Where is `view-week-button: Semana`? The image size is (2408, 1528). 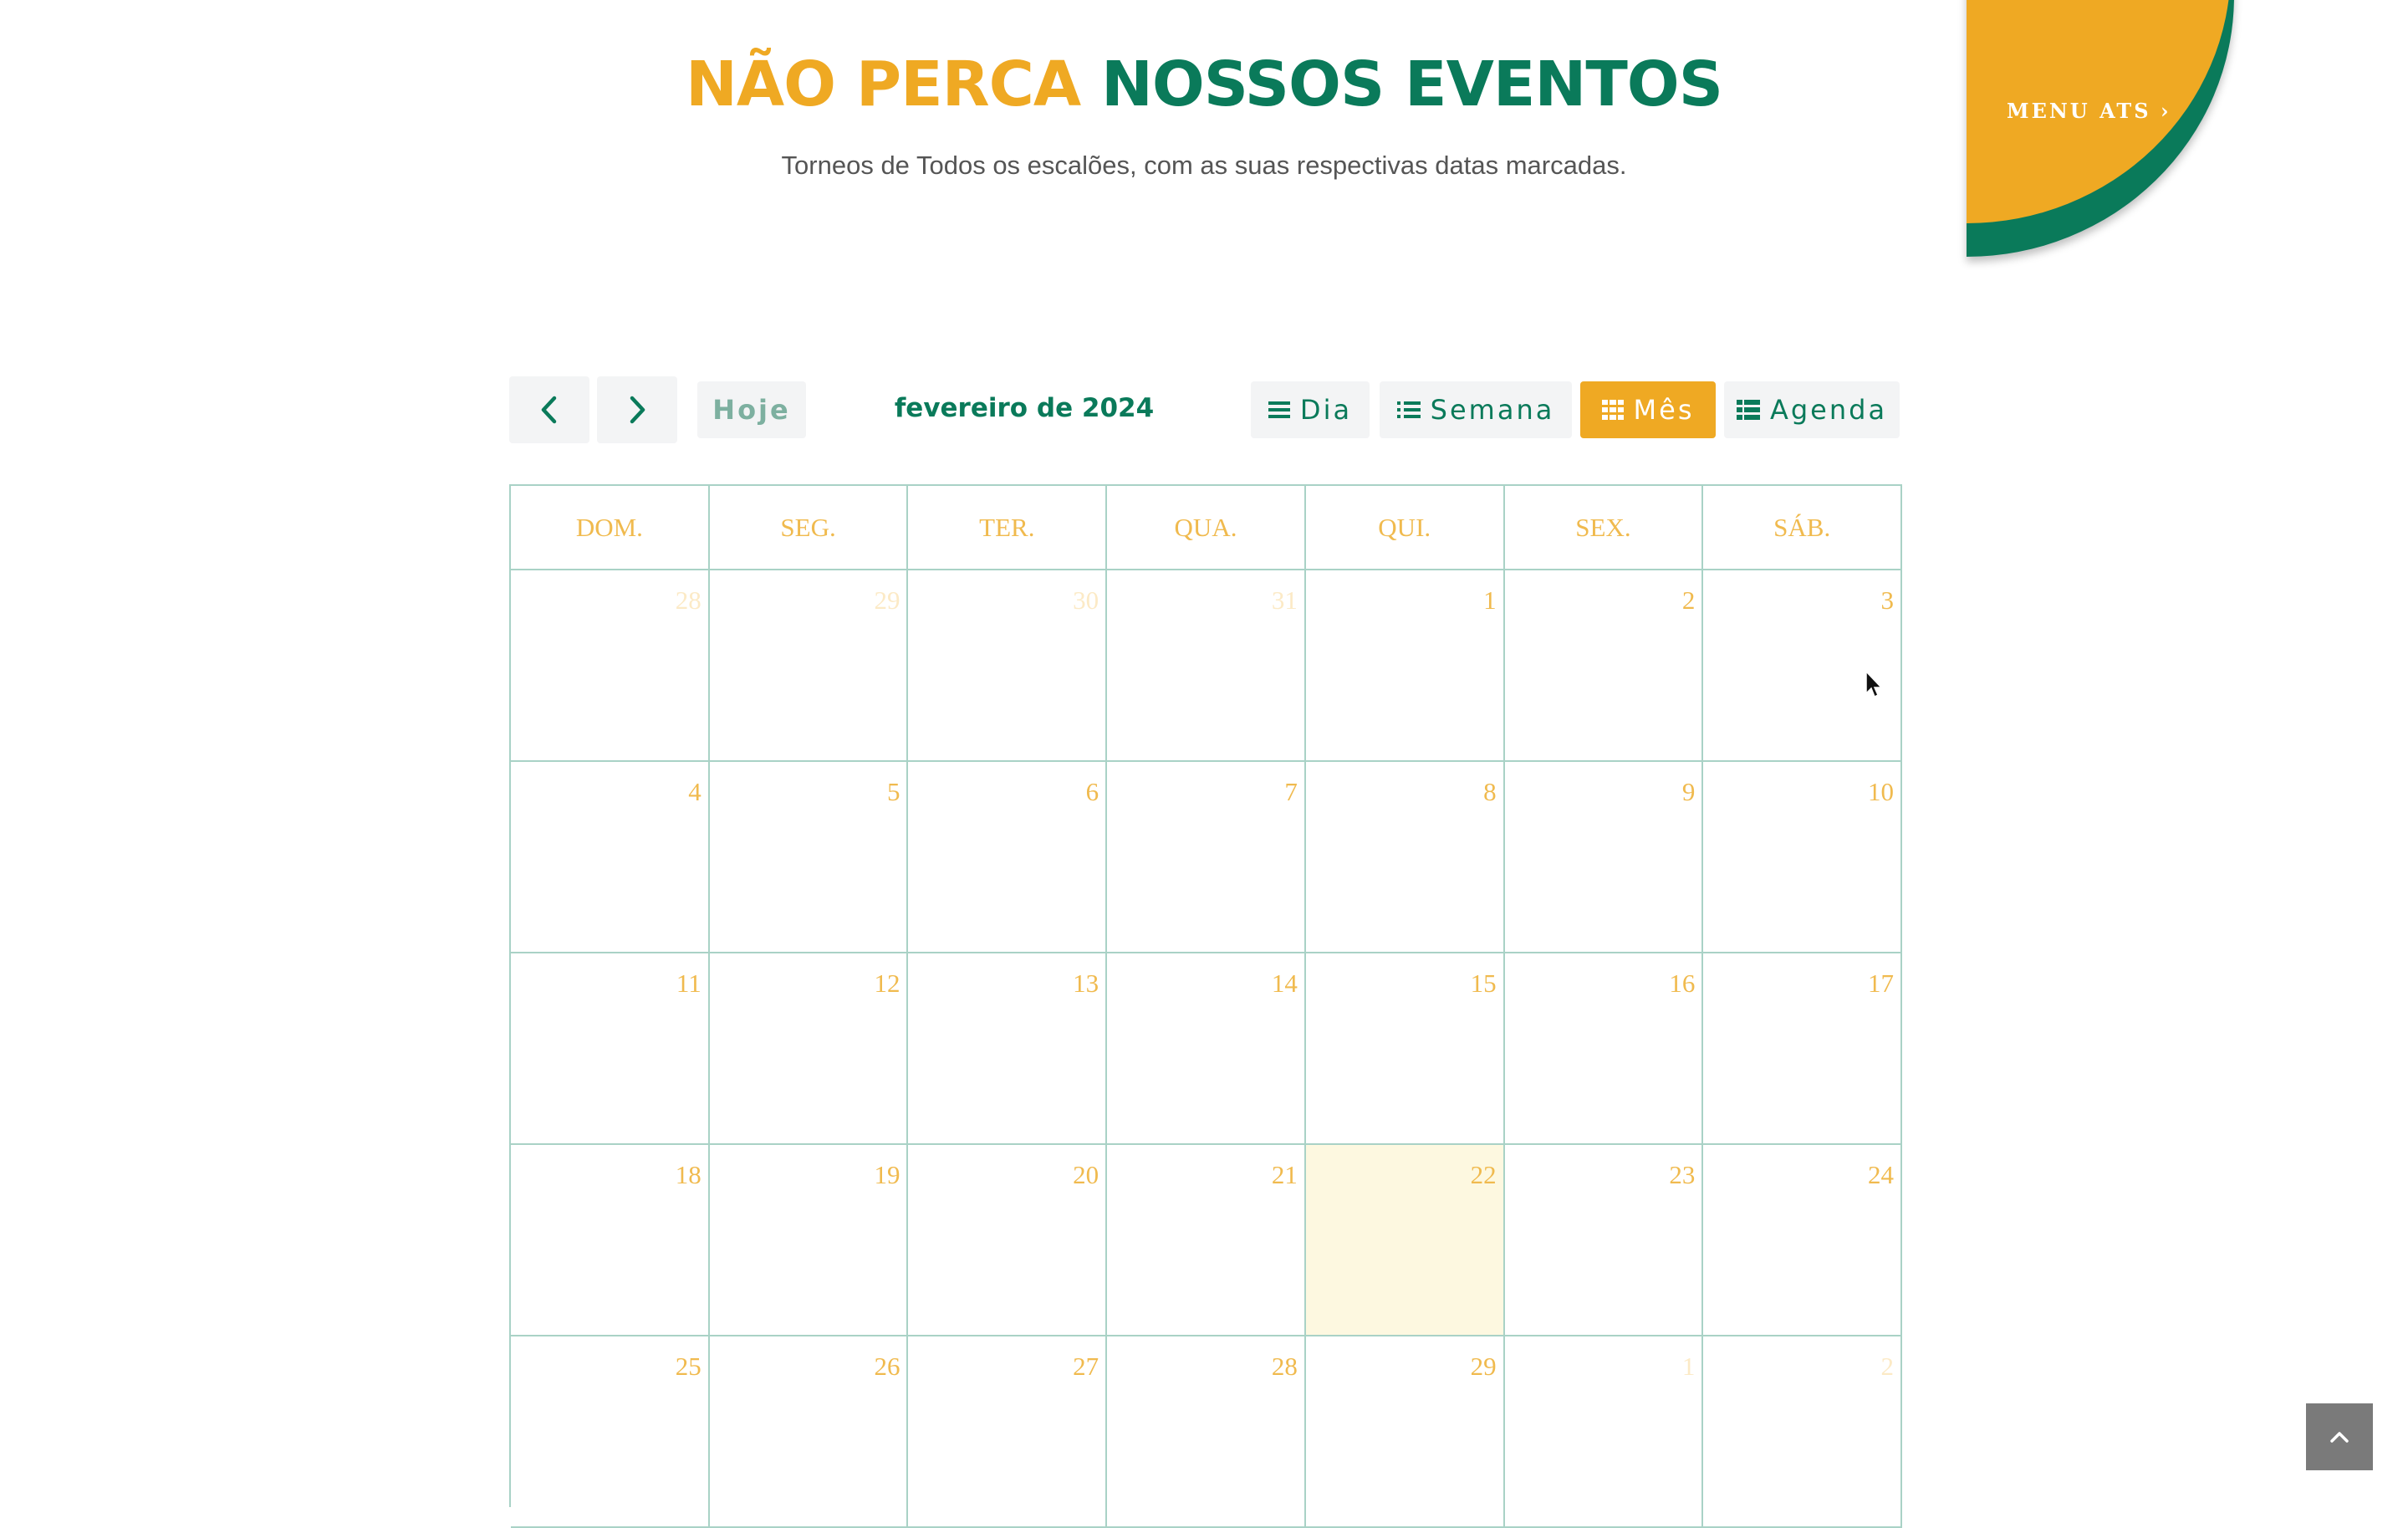 view-week-button: Semana is located at coordinates (1476, 410).